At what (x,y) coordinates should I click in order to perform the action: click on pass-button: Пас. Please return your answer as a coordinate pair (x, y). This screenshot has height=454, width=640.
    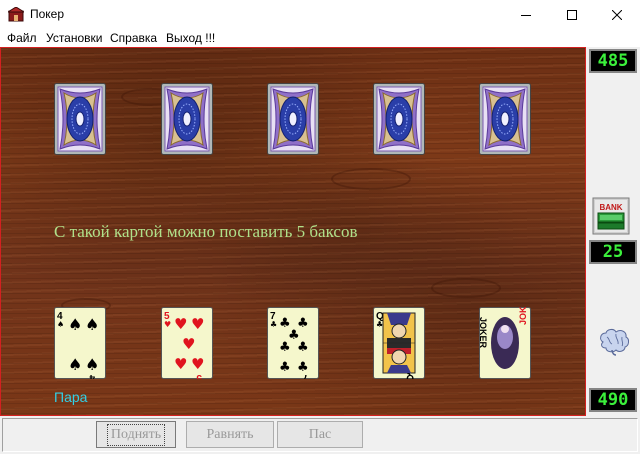
    Looking at the image, I should click on (320, 434).